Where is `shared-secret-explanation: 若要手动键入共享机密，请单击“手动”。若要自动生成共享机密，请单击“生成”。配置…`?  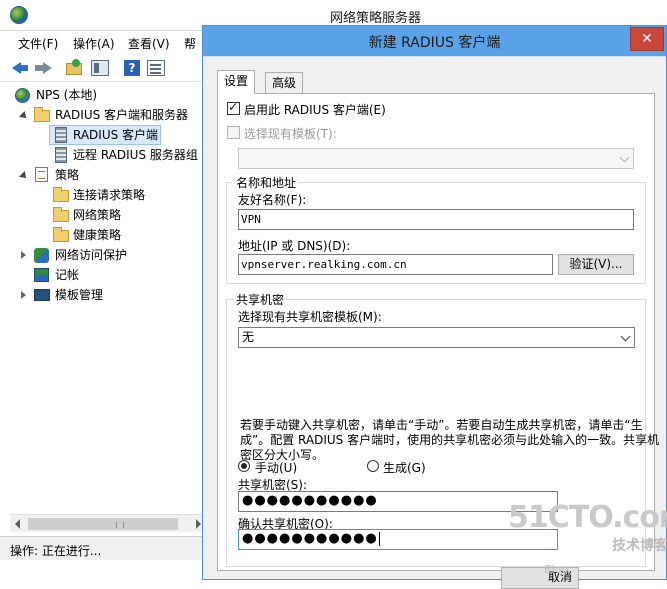 shared-secret-explanation: 若要手动键入共享机密，请单击“手动”。若要自动生成共享机密，请单击“生成”。配置… is located at coordinates (450, 440).